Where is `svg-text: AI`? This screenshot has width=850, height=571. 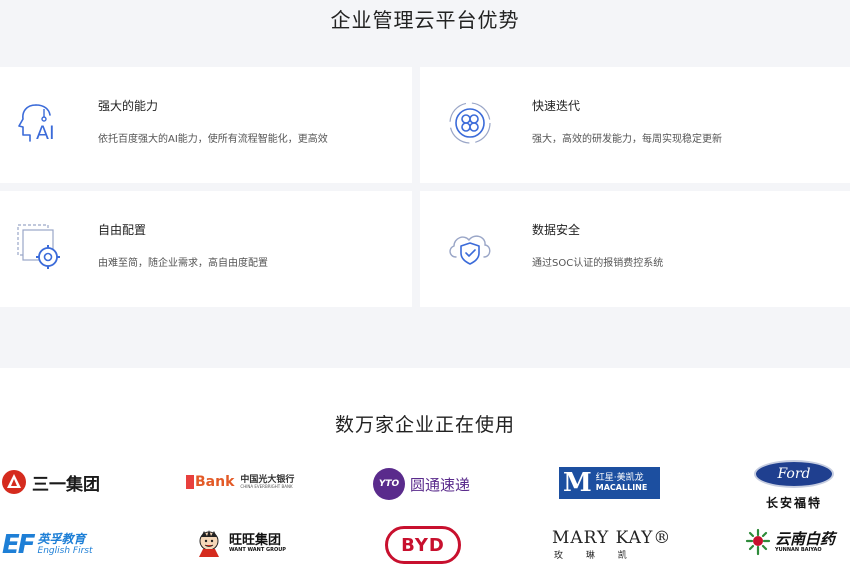
svg-text: AI is located at coordinates (45, 133).